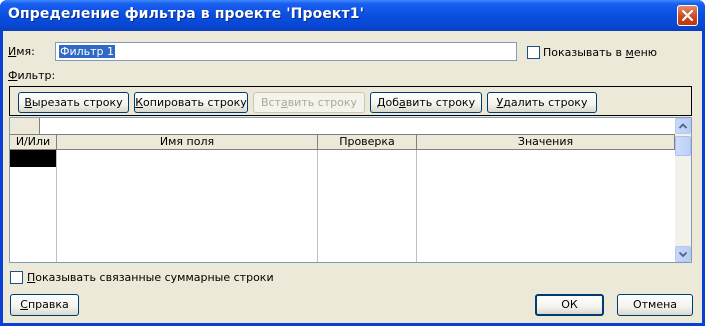 This screenshot has width=705, height=326. What do you see at coordinates (286, 51) in the screenshot?
I see `filter-name-input: Фильтр 1` at bounding box center [286, 51].